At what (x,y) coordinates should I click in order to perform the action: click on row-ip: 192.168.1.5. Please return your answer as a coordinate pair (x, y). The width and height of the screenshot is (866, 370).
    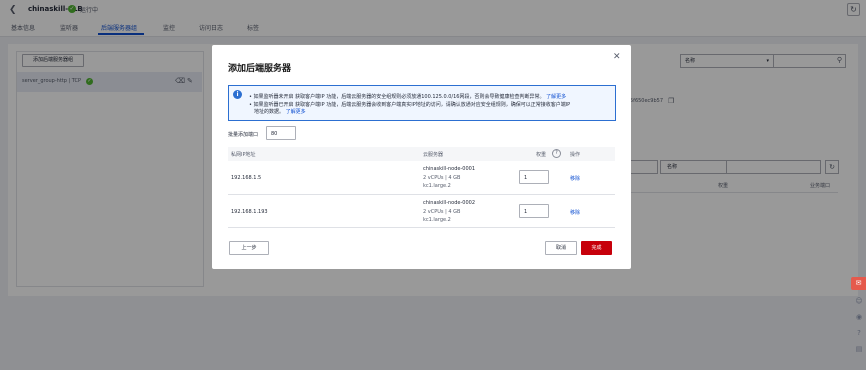
    Looking at the image, I should click on (246, 178).